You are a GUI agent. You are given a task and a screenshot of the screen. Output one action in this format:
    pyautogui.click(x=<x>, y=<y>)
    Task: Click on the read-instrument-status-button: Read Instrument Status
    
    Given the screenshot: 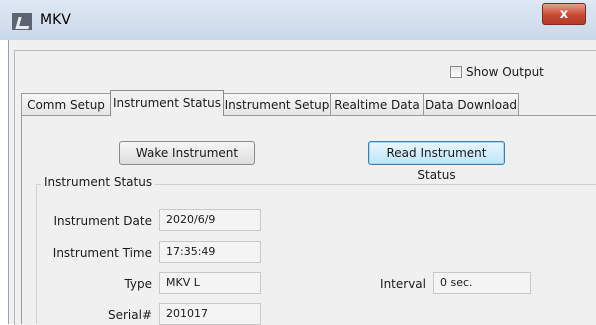 What is the action you would take?
    pyautogui.click(x=436, y=161)
    